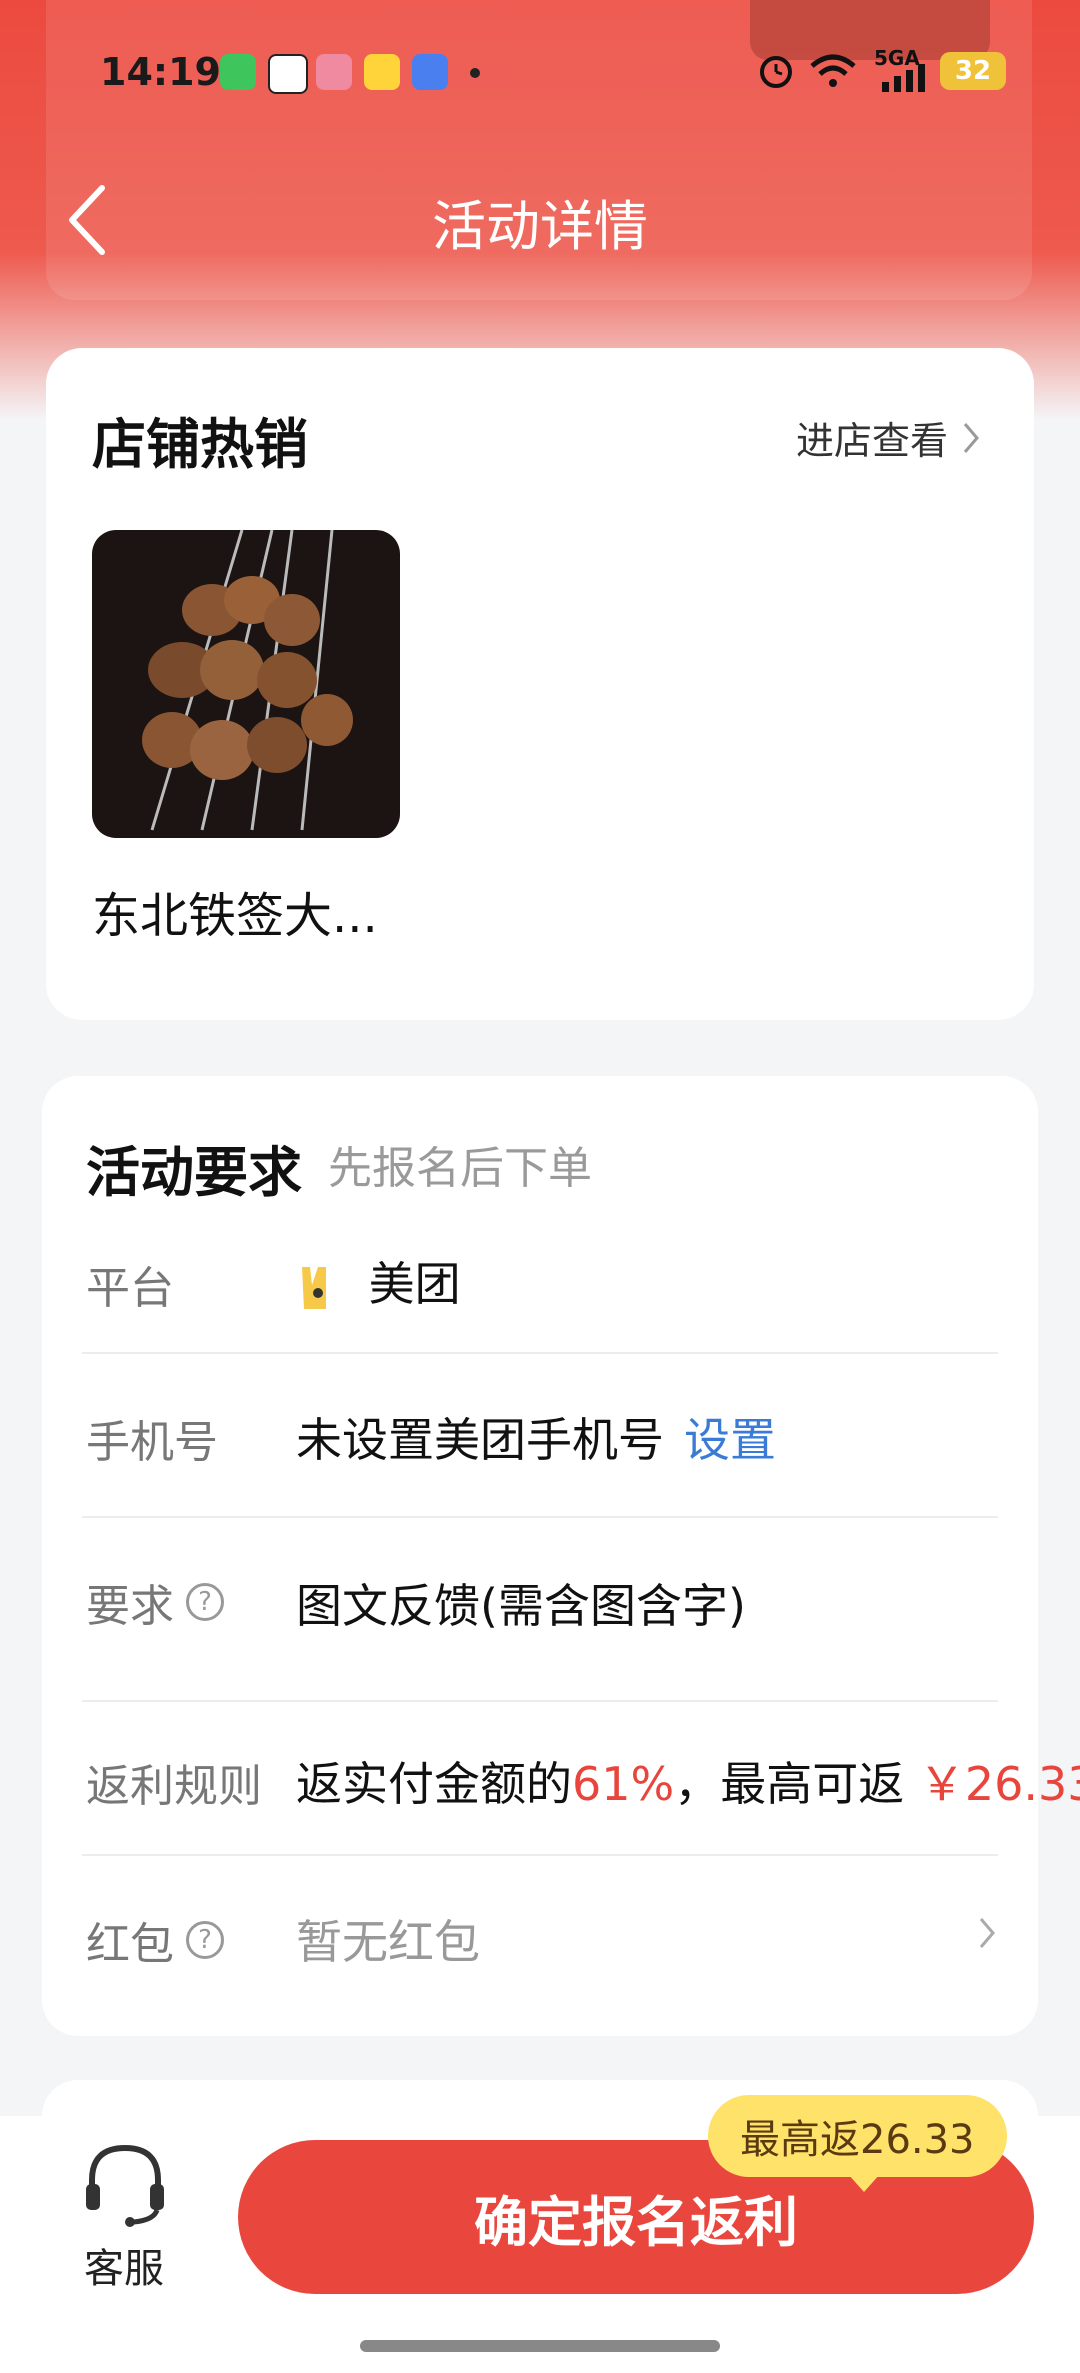  What do you see at coordinates (194, 1172) in the screenshot?
I see `requirements-title: 活动要求` at bounding box center [194, 1172].